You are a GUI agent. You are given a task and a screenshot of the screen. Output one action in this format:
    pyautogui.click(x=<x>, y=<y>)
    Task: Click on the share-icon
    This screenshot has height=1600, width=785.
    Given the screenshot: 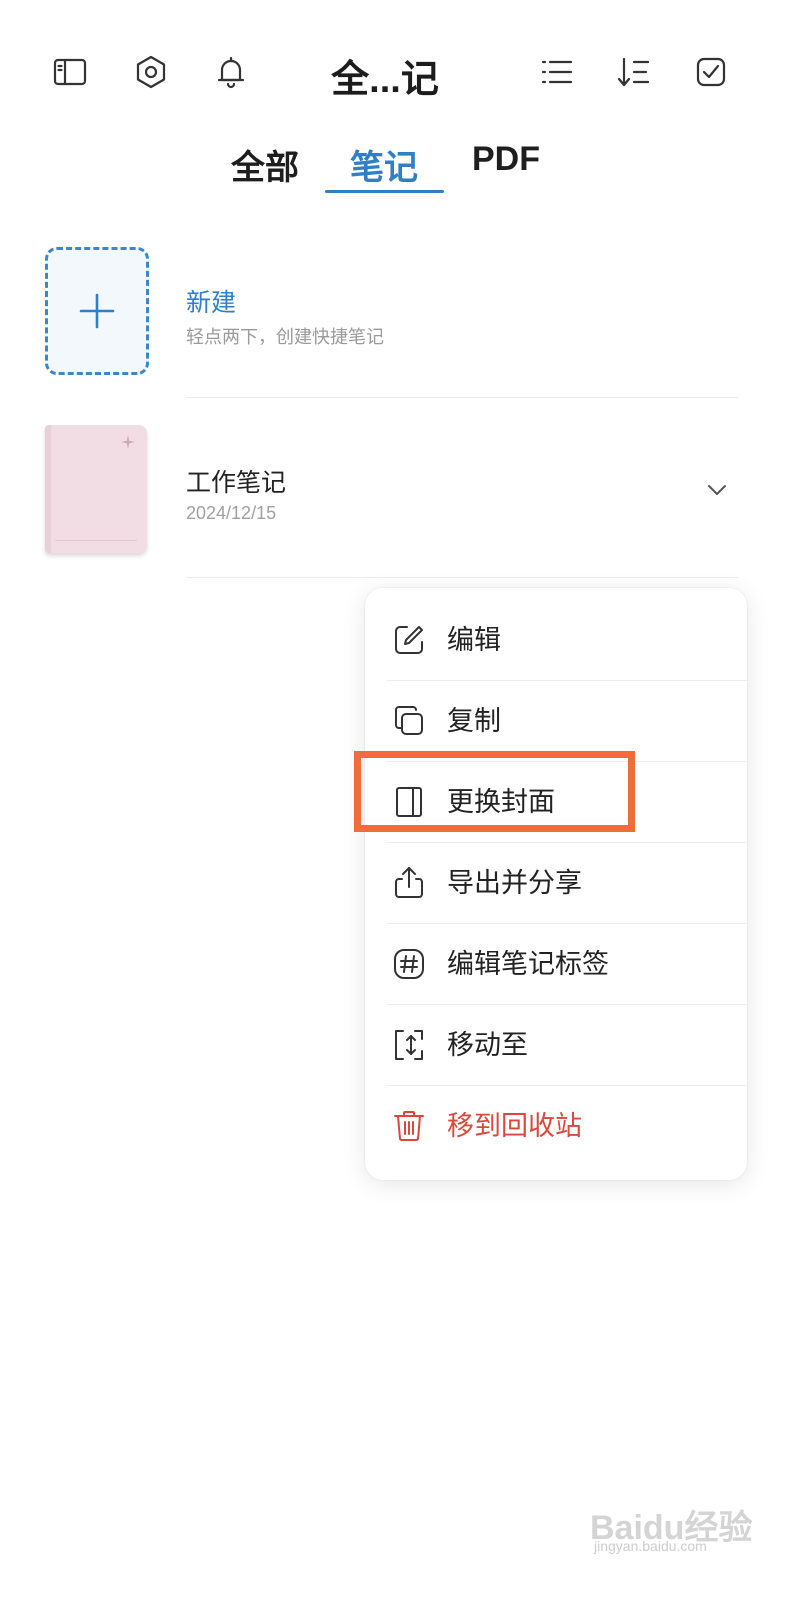 What is the action you would take?
    pyautogui.click(x=409, y=882)
    